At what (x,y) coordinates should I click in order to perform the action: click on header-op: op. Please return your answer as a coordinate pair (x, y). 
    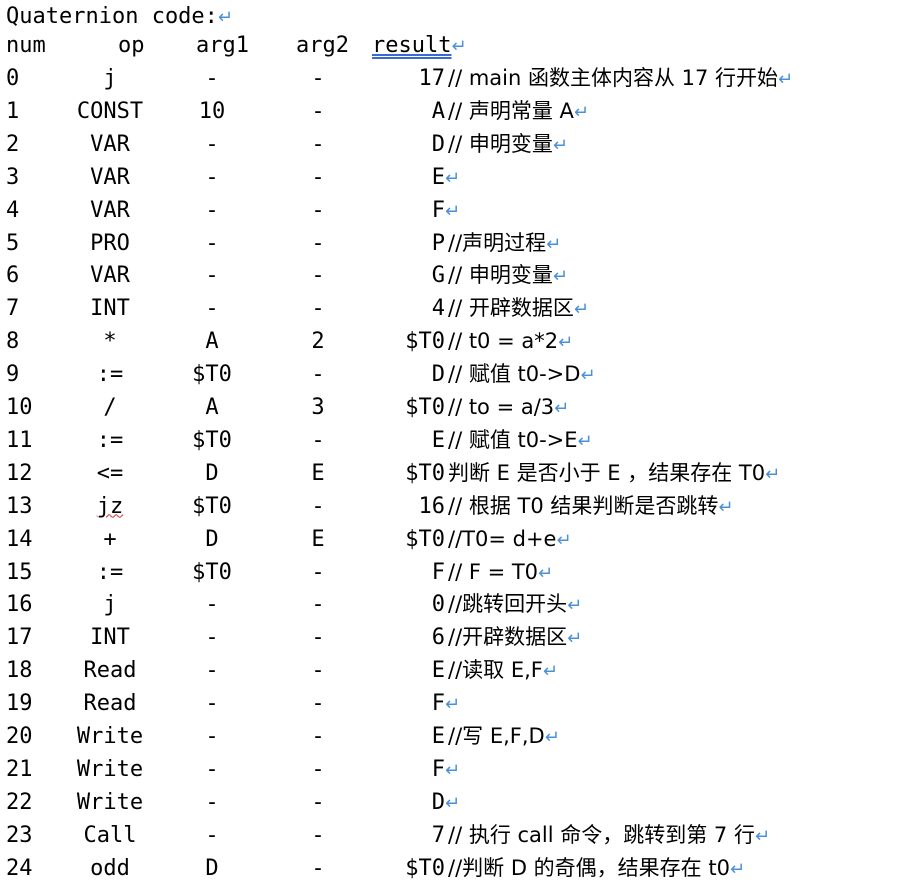
    Looking at the image, I should click on (131, 45).